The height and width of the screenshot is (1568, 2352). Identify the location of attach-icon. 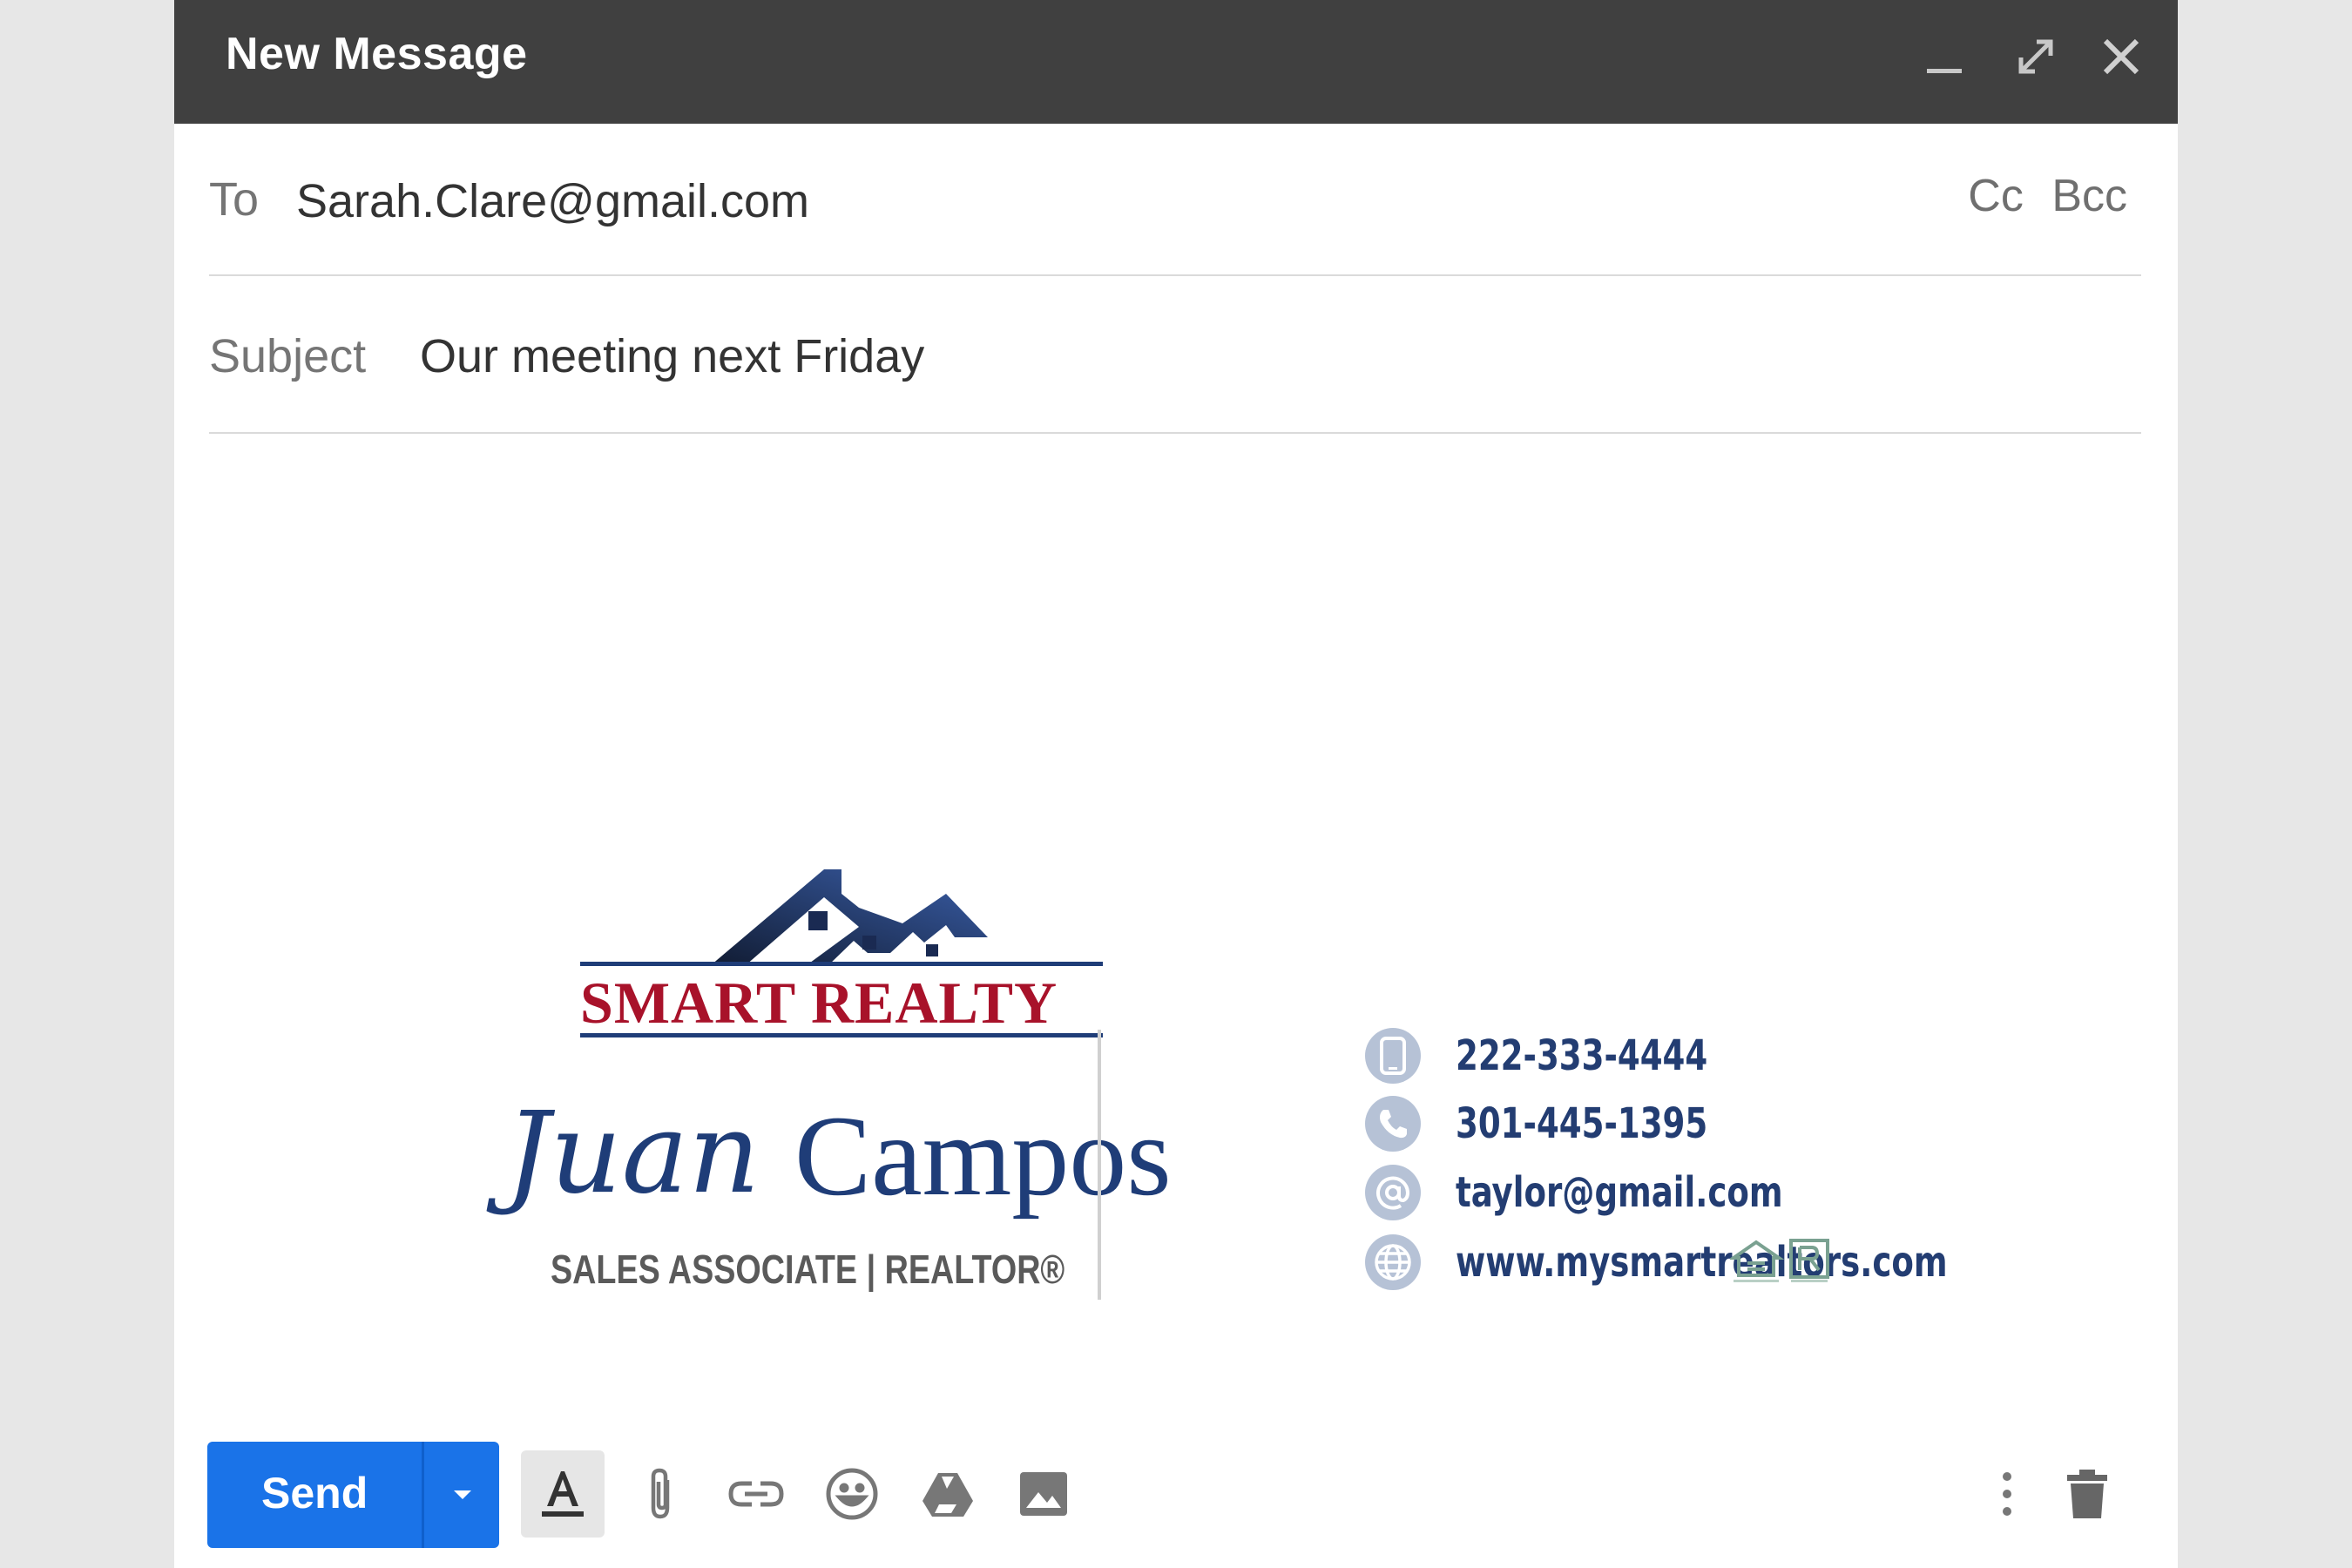
(660, 1494).